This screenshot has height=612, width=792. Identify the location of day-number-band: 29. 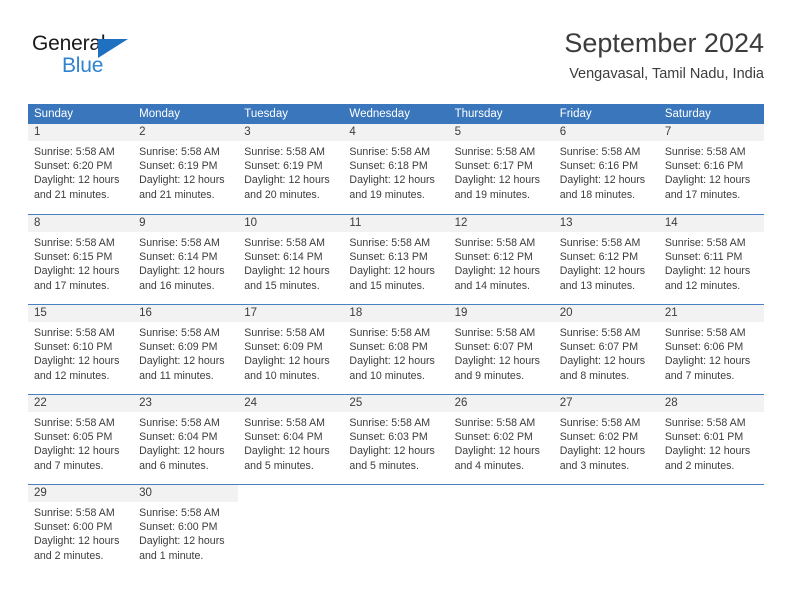
(81, 493).